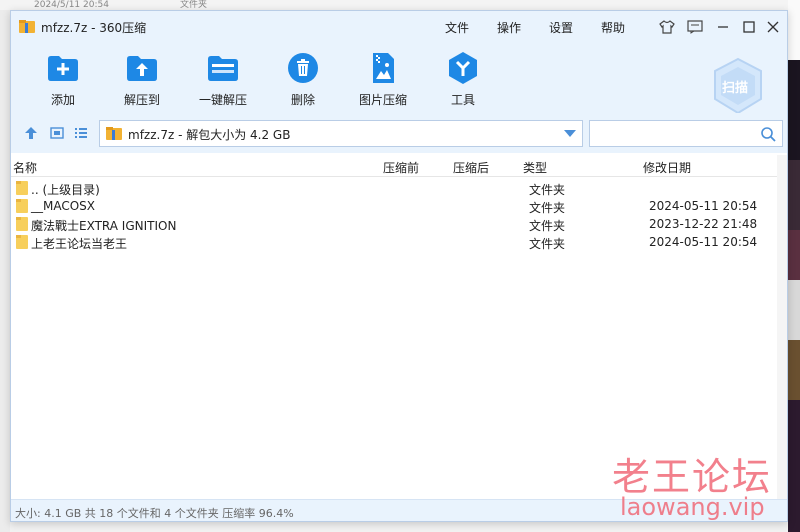 Image resolution: width=800 pixels, height=532 pixels. Describe the element at coordinates (782, 327) in the screenshot. I see `vertical-scrollbar` at that location.